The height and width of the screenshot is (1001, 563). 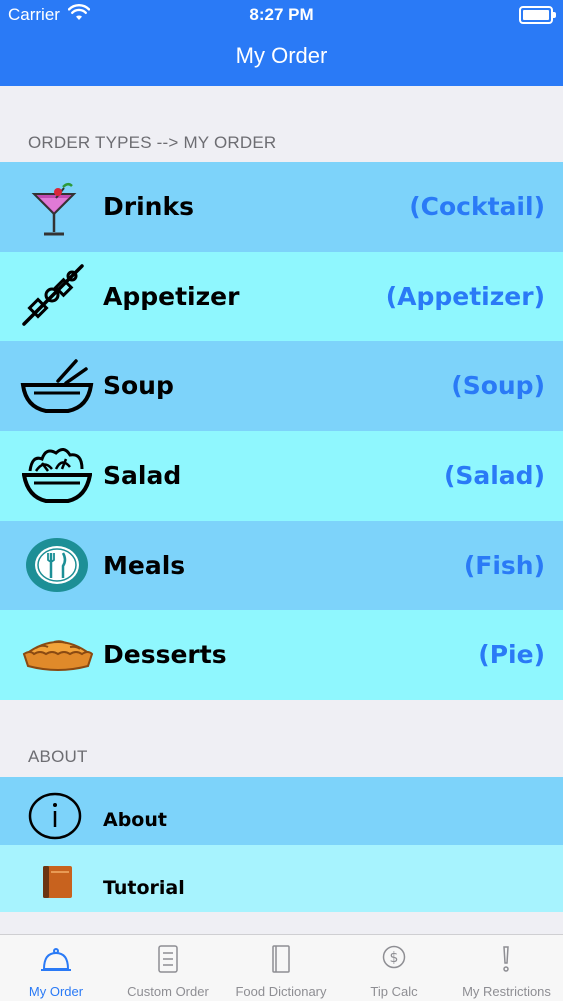 What do you see at coordinates (57, 388) in the screenshot?
I see `soup-bowl-icon` at bounding box center [57, 388].